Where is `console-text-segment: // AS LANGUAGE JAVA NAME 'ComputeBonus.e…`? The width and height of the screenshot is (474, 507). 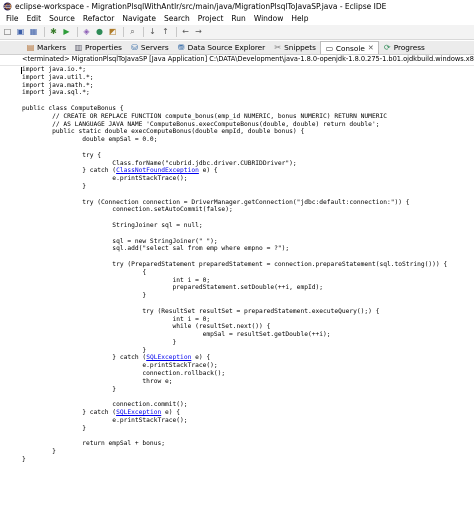
console-text-segment: // AS LANGUAGE JAVA NAME 'ComputeBonus.e… is located at coordinates (201, 124).